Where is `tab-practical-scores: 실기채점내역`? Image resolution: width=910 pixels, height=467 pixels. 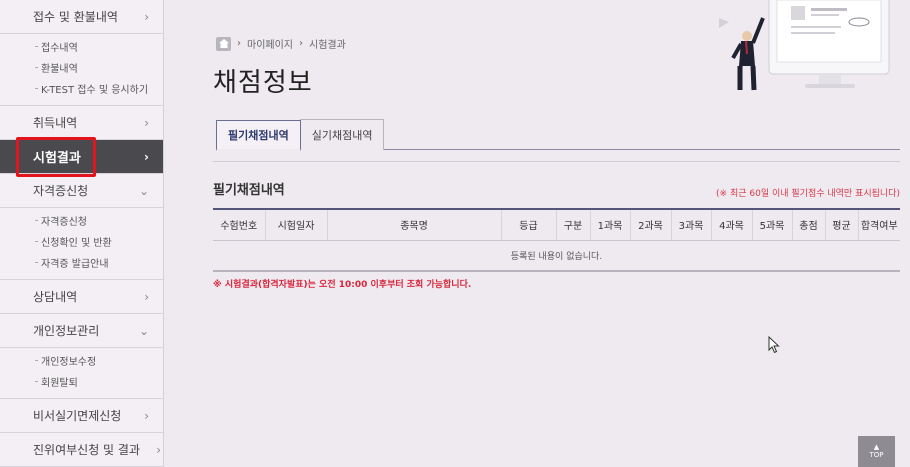 tab-practical-scores: 실기채점내역 is located at coordinates (342, 134).